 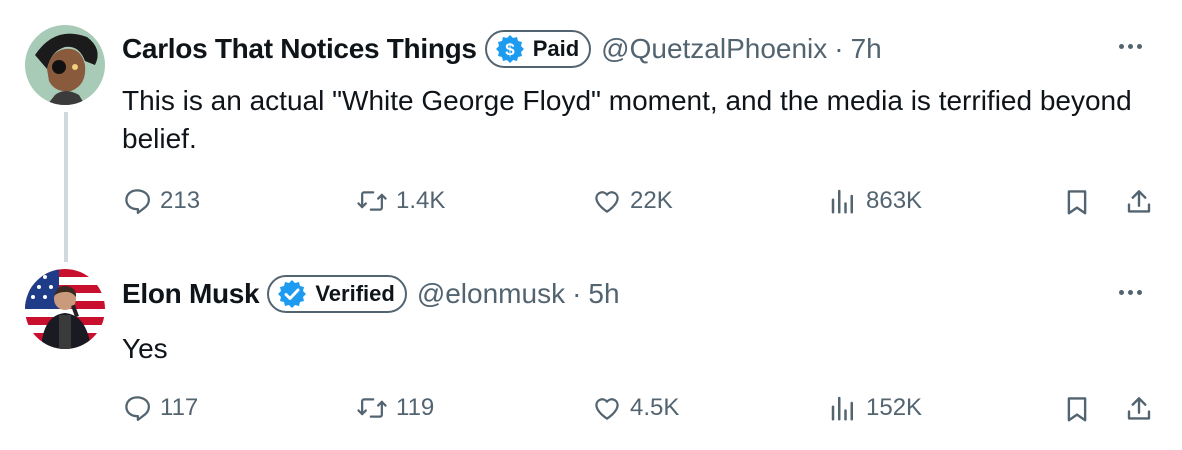 What do you see at coordinates (292, 294) in the screenshot?
I see `verified-check-icon` at bounding box center [292, 294].